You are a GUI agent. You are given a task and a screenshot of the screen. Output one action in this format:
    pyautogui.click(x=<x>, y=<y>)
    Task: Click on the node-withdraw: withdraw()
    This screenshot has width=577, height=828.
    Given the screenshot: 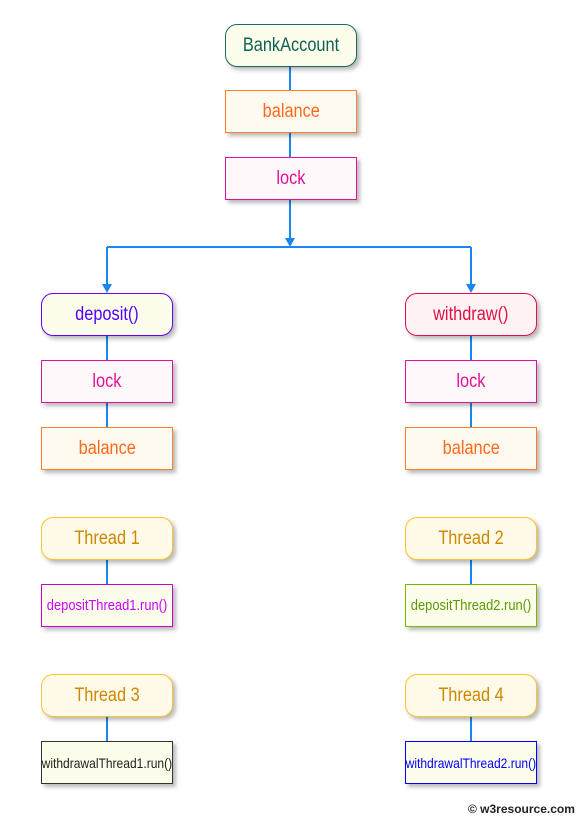 What is the action you would take?
    pyautogui.click(x=471, y=314)
    